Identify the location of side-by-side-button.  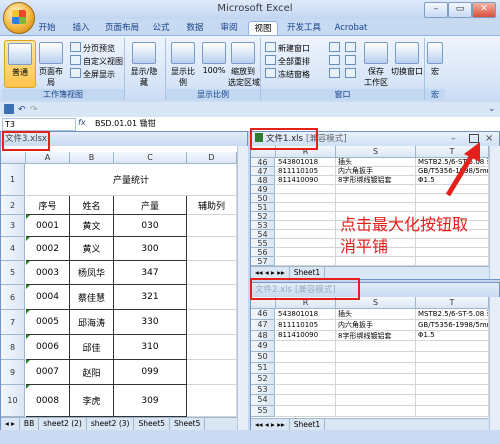
(351, 47).